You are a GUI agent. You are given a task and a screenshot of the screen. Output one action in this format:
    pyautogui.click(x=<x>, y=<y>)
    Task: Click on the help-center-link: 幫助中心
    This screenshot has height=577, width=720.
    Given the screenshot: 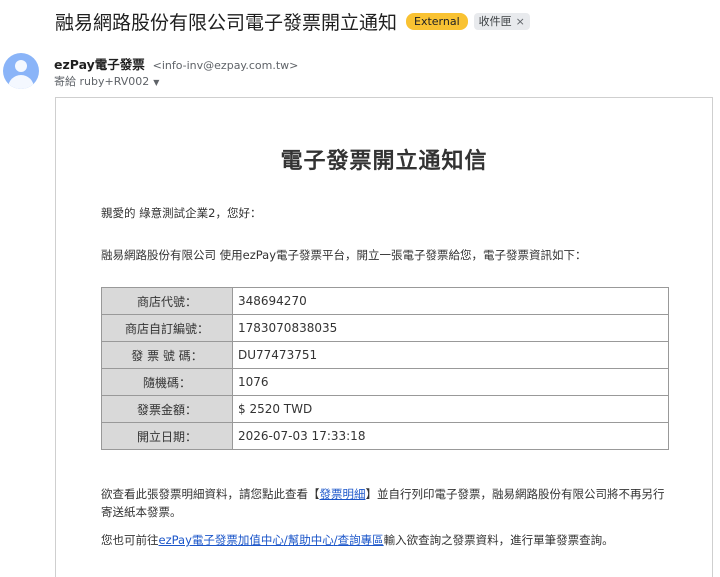 What is the action you would take?
    pyautogui.click(x=311, y=540)
    